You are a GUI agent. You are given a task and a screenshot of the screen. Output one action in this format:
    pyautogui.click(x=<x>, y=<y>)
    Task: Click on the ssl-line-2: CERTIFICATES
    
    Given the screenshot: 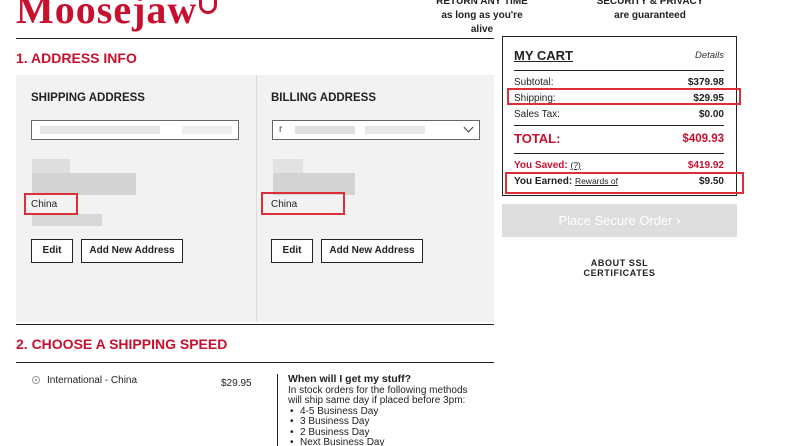 What is the action you would take?
    pyautogui.click(x=619, y=273)
    